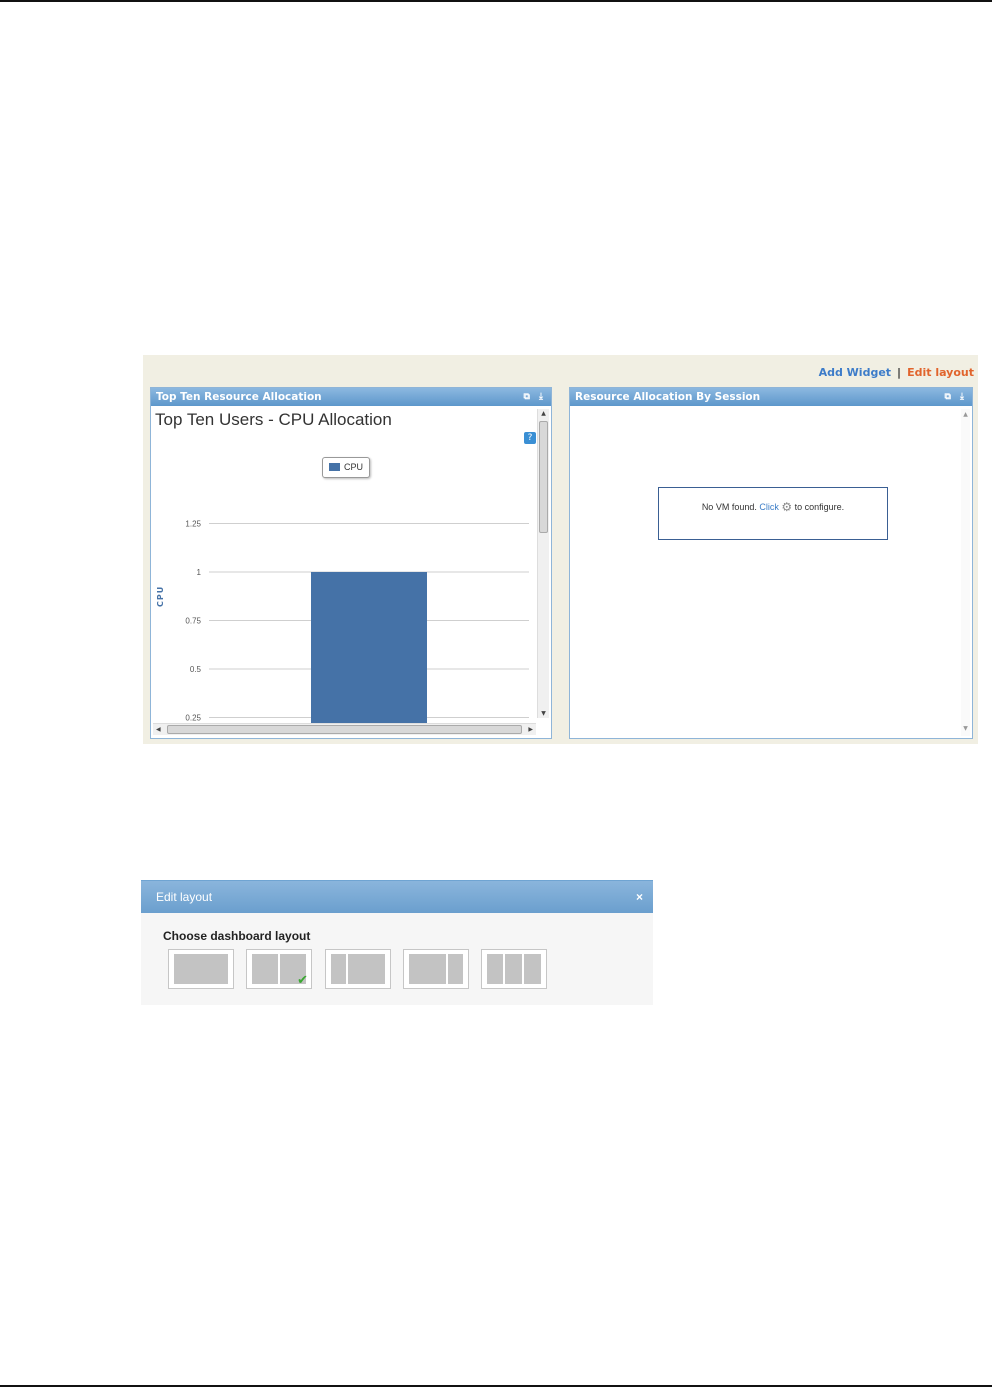 The height and width of the screenshot is (1388, 992). What do you see at coordinates (193, 524) in the screenshot?
I see `y-tick-label: 1.25` at bounding box center [193, 524].